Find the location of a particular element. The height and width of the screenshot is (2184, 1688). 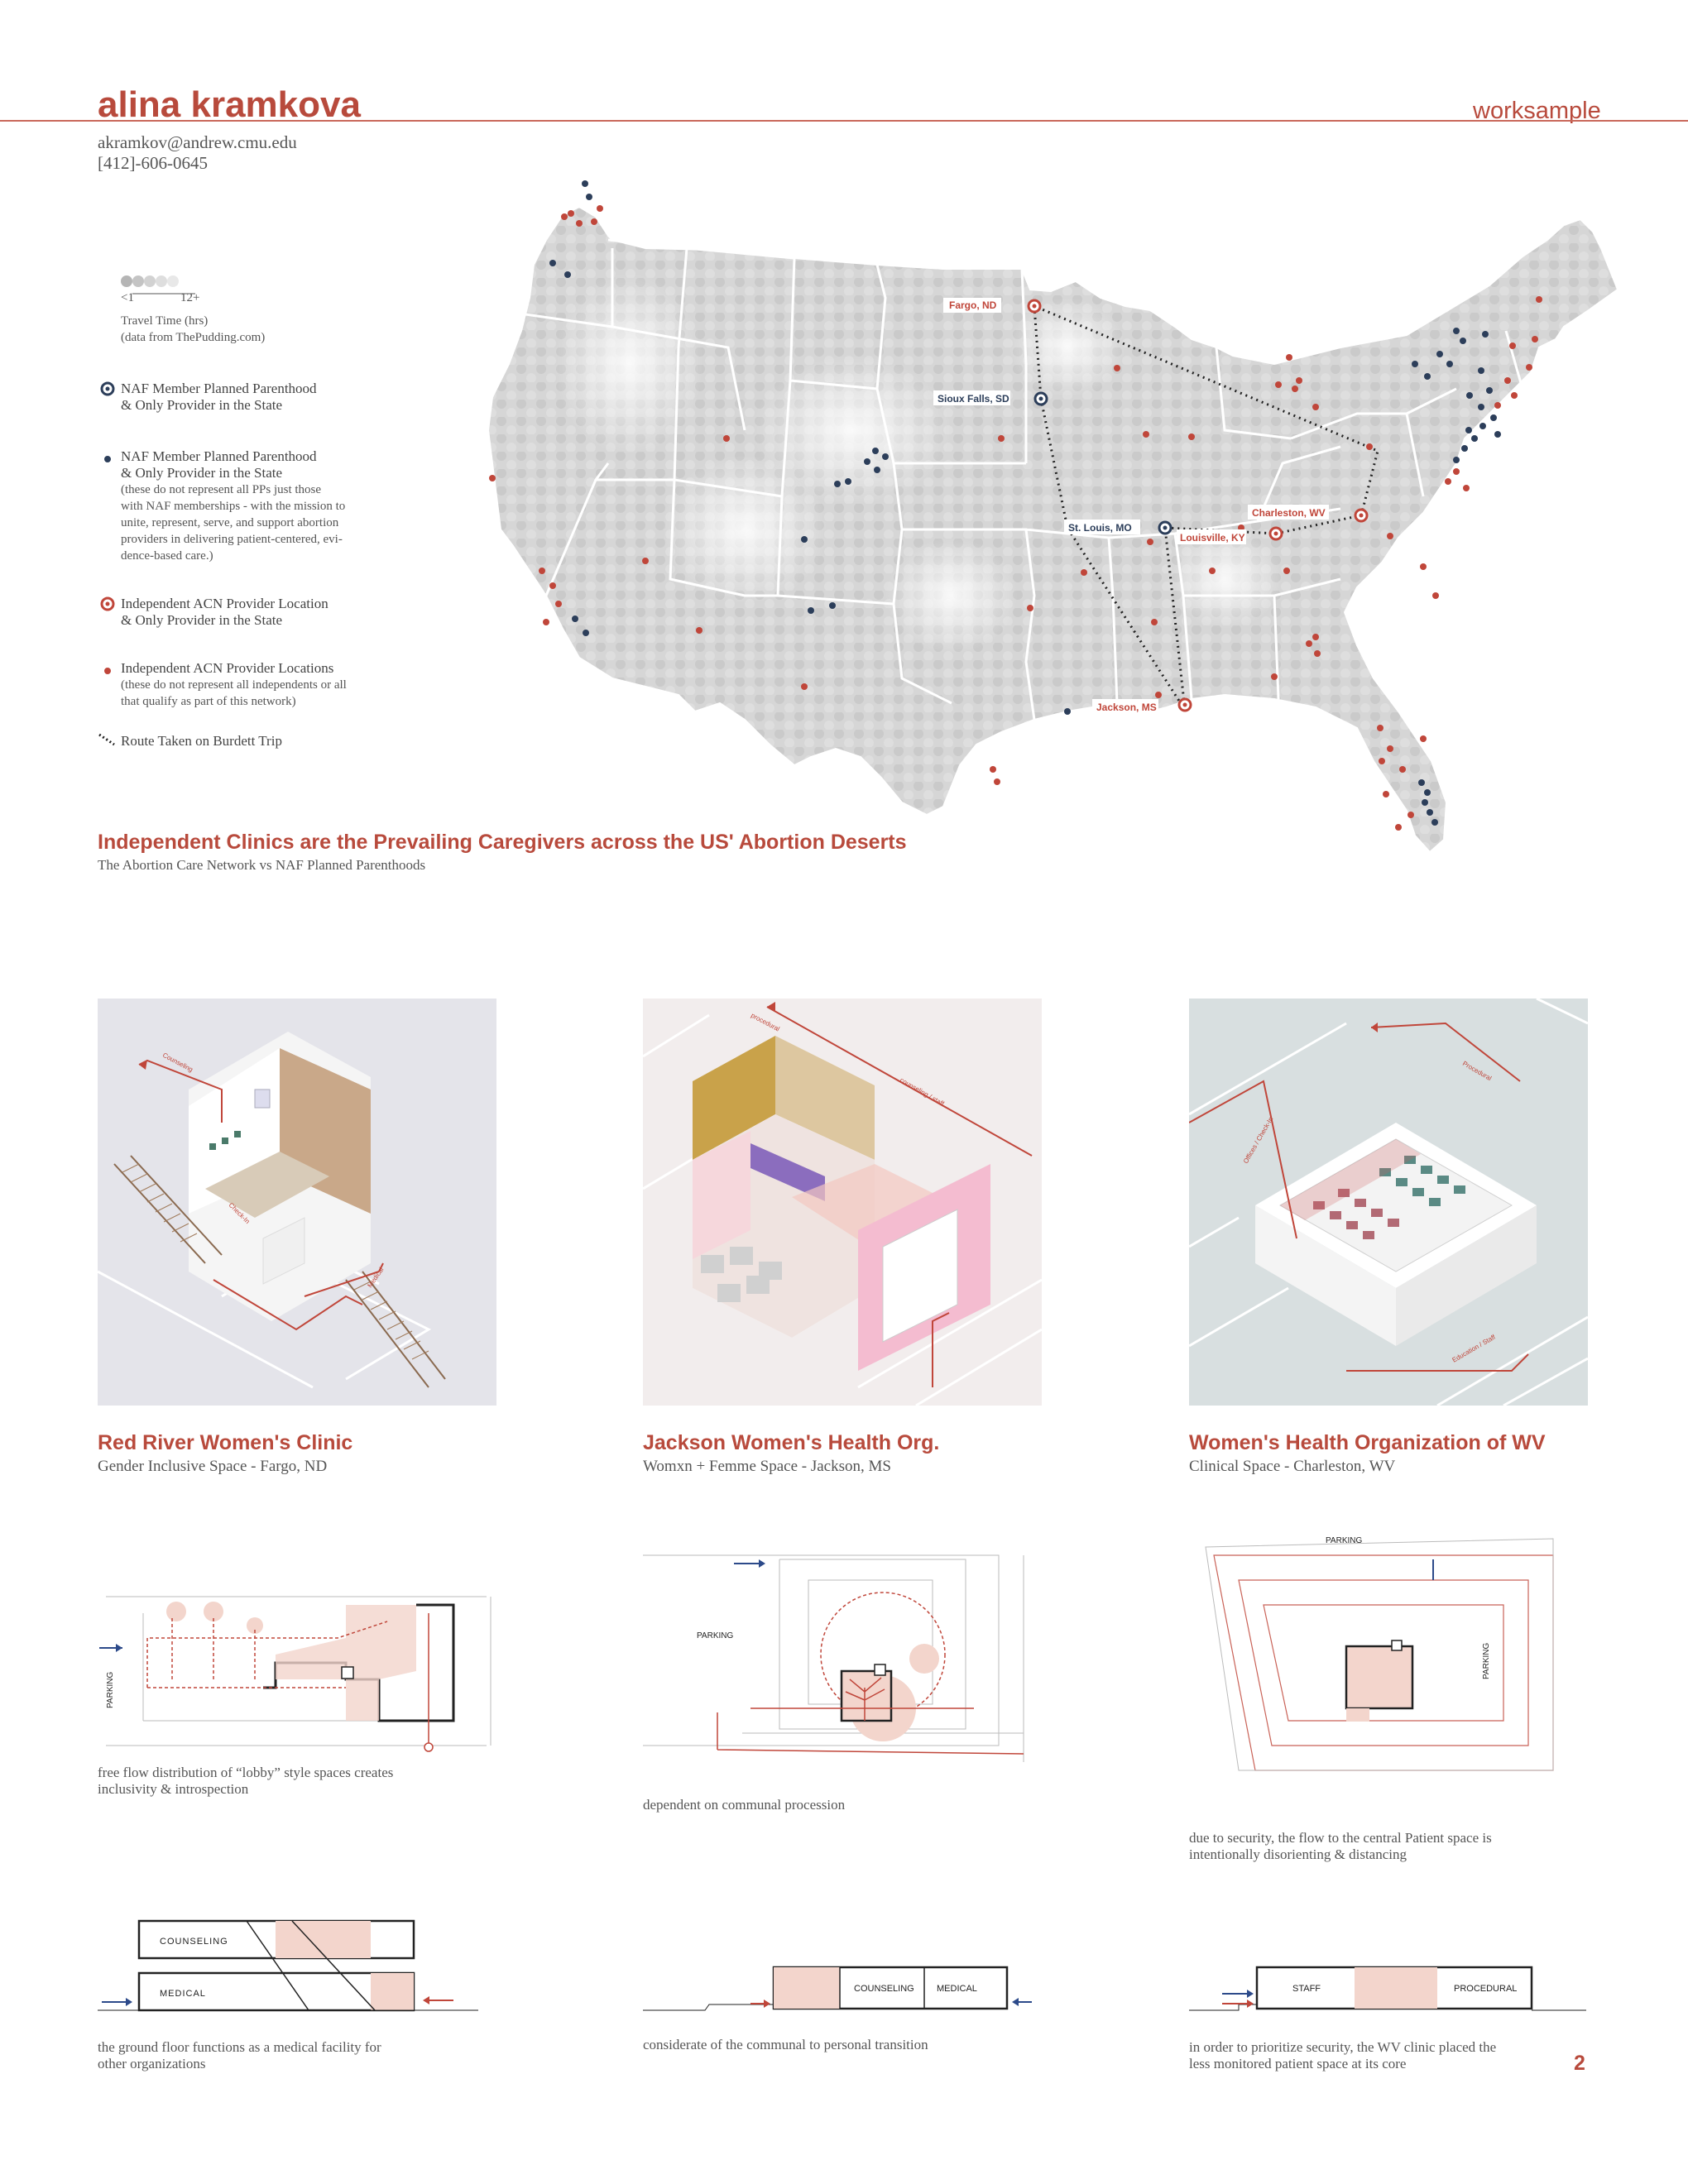

city-label-stlouis: St. Louis, MO is located at coordinates (1100, 528).